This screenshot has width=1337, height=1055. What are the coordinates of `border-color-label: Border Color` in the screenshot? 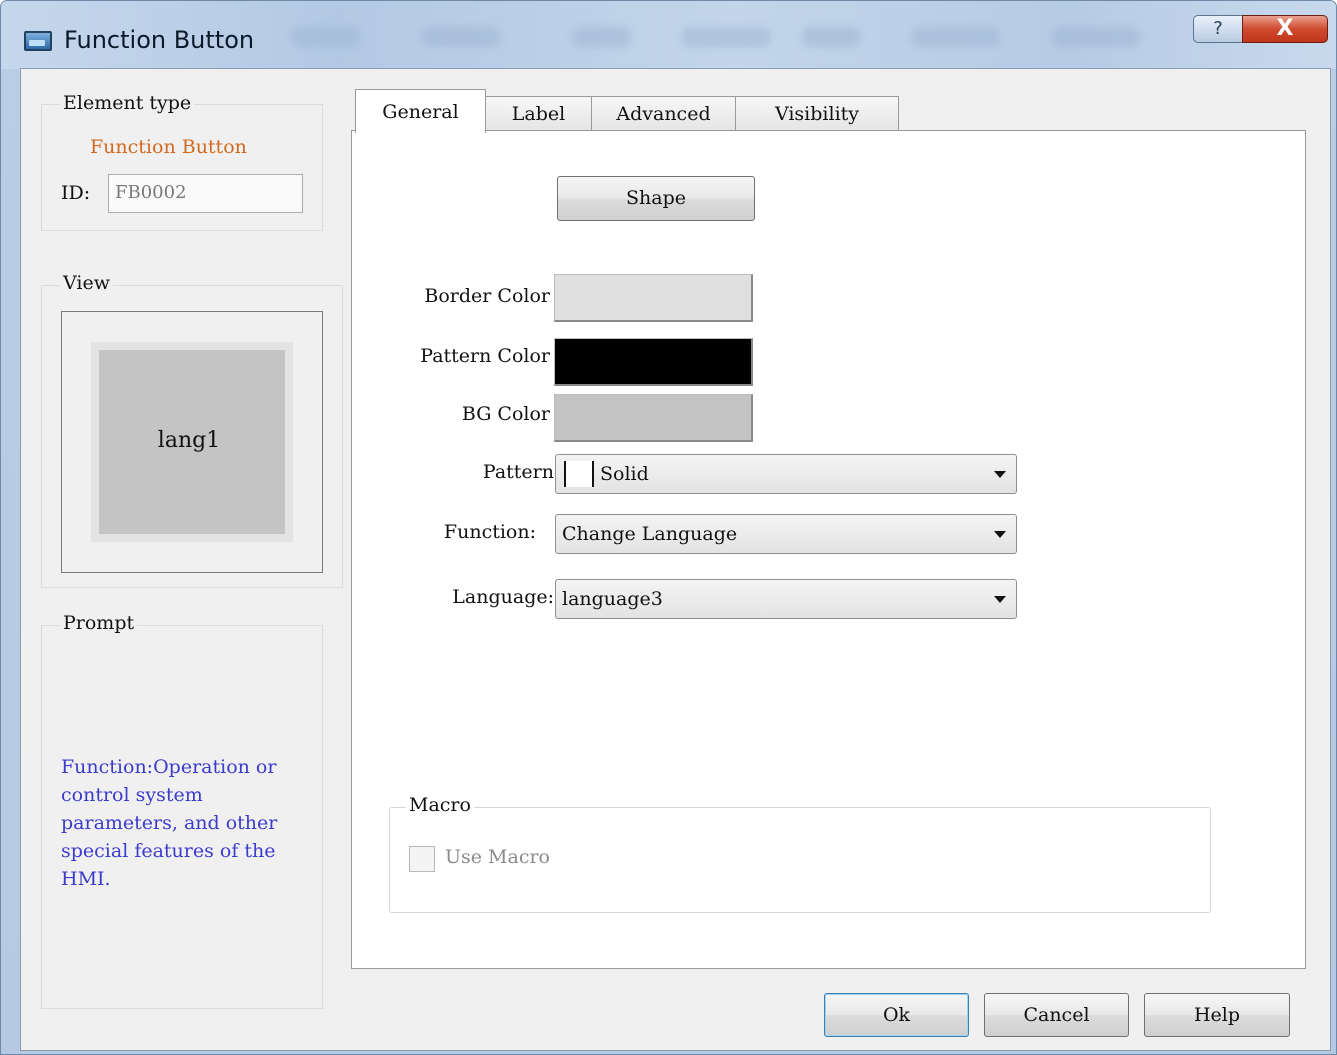 It's located at (487, 296).